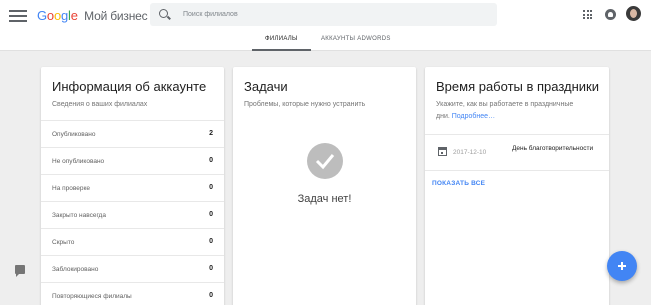 The image size is (651, 305). Describe the element at coordinates (281, 43) in the screenshot. I see `tab-branches: ФИЛИАЛЫ` at that location.